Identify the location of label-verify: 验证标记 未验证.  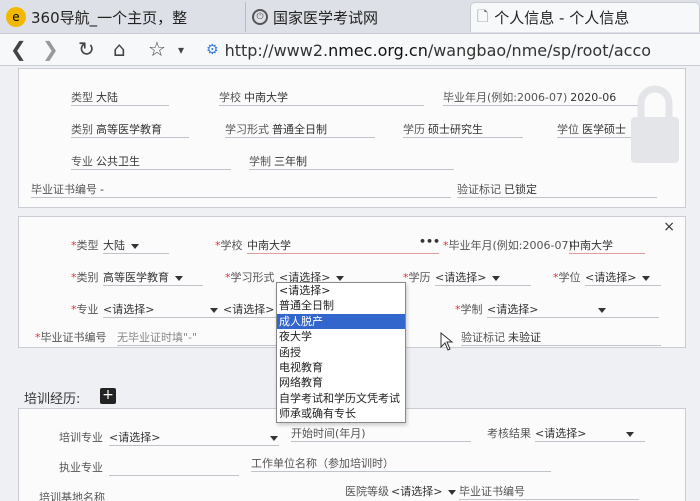
(501, 337).